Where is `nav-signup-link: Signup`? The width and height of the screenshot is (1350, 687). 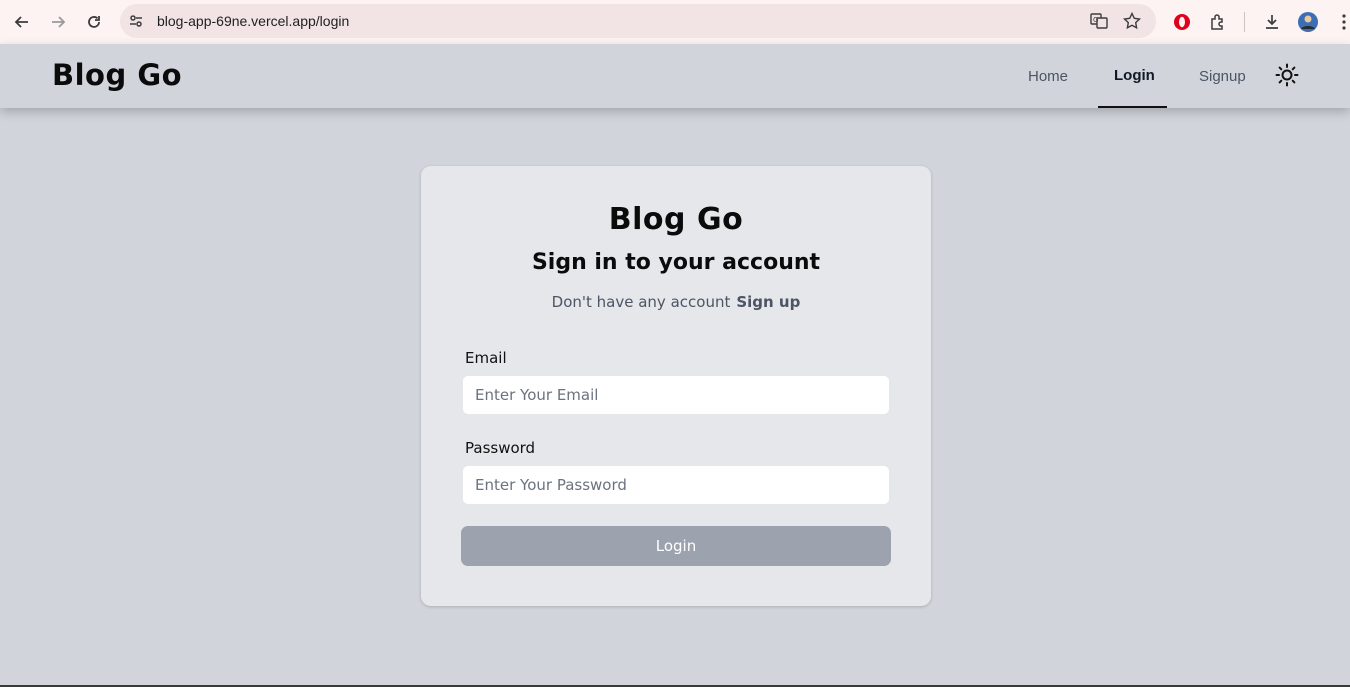
nav-signup-link: Signup is located at coordinates (1222, 76).